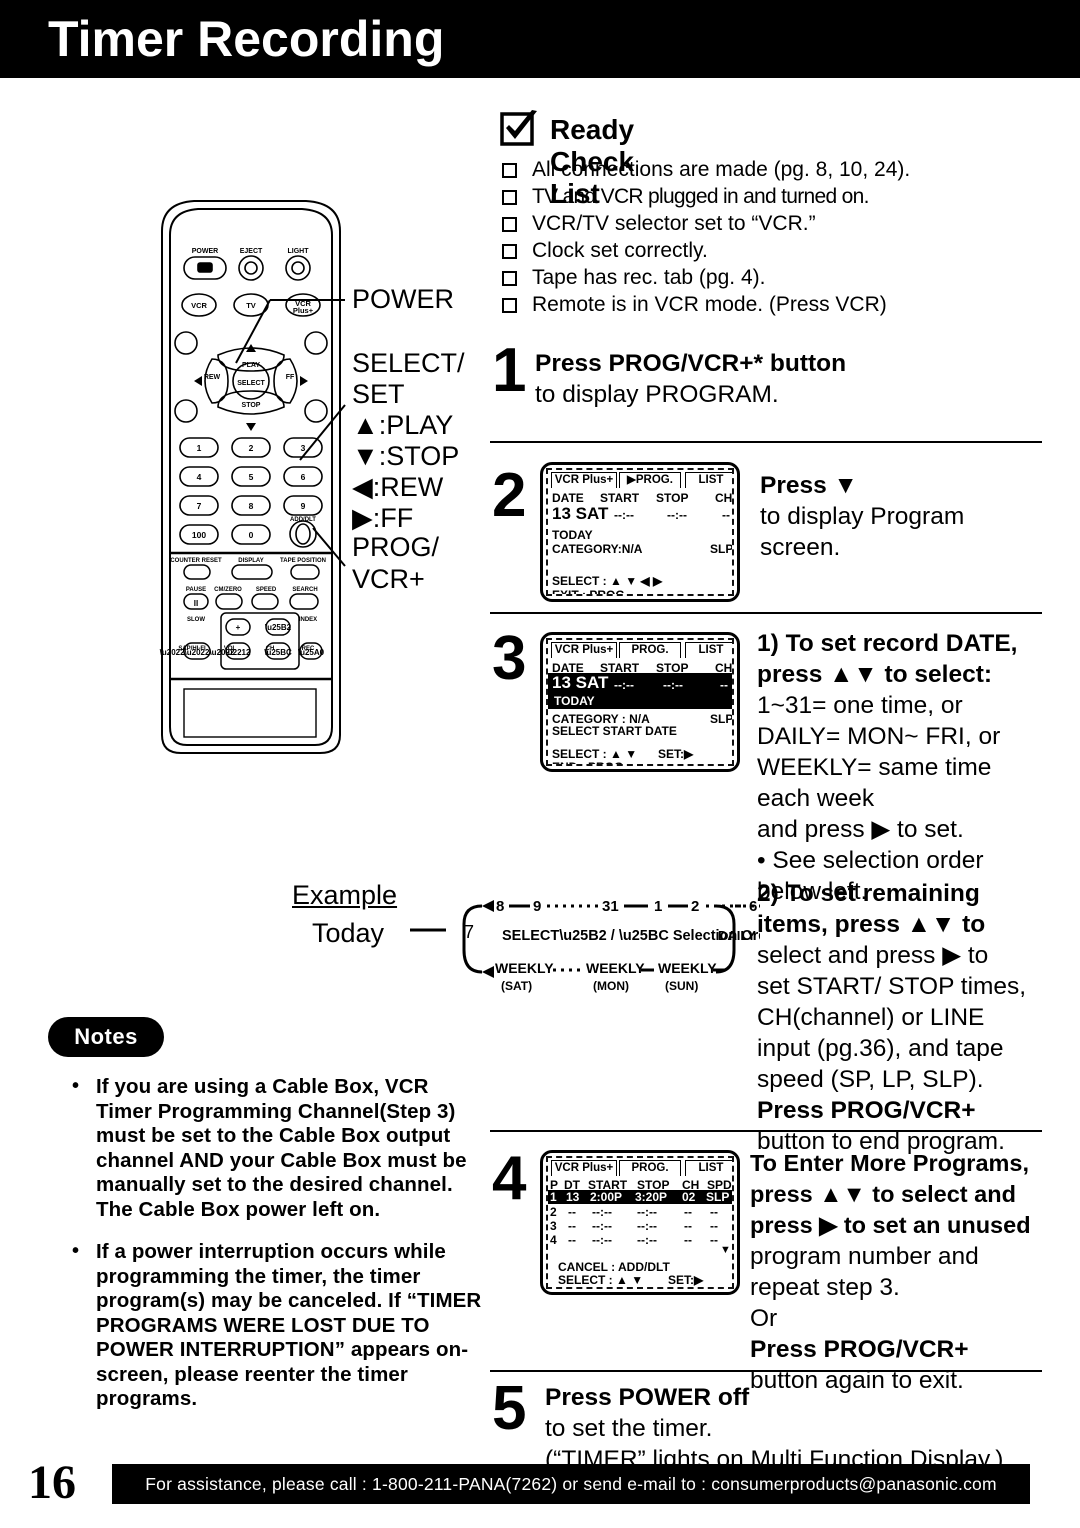  I want to click on checklist-row: Tape has rec. tab (pg. 4)., so click(780, 279).